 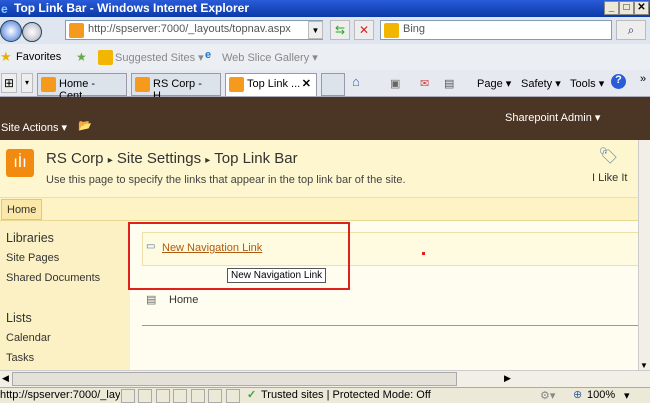 What do you see at coordinates (552, 117) in the screenshot?
I see `user-menu: Sharepoint Admin ▾` at bounding box center [552, 117].